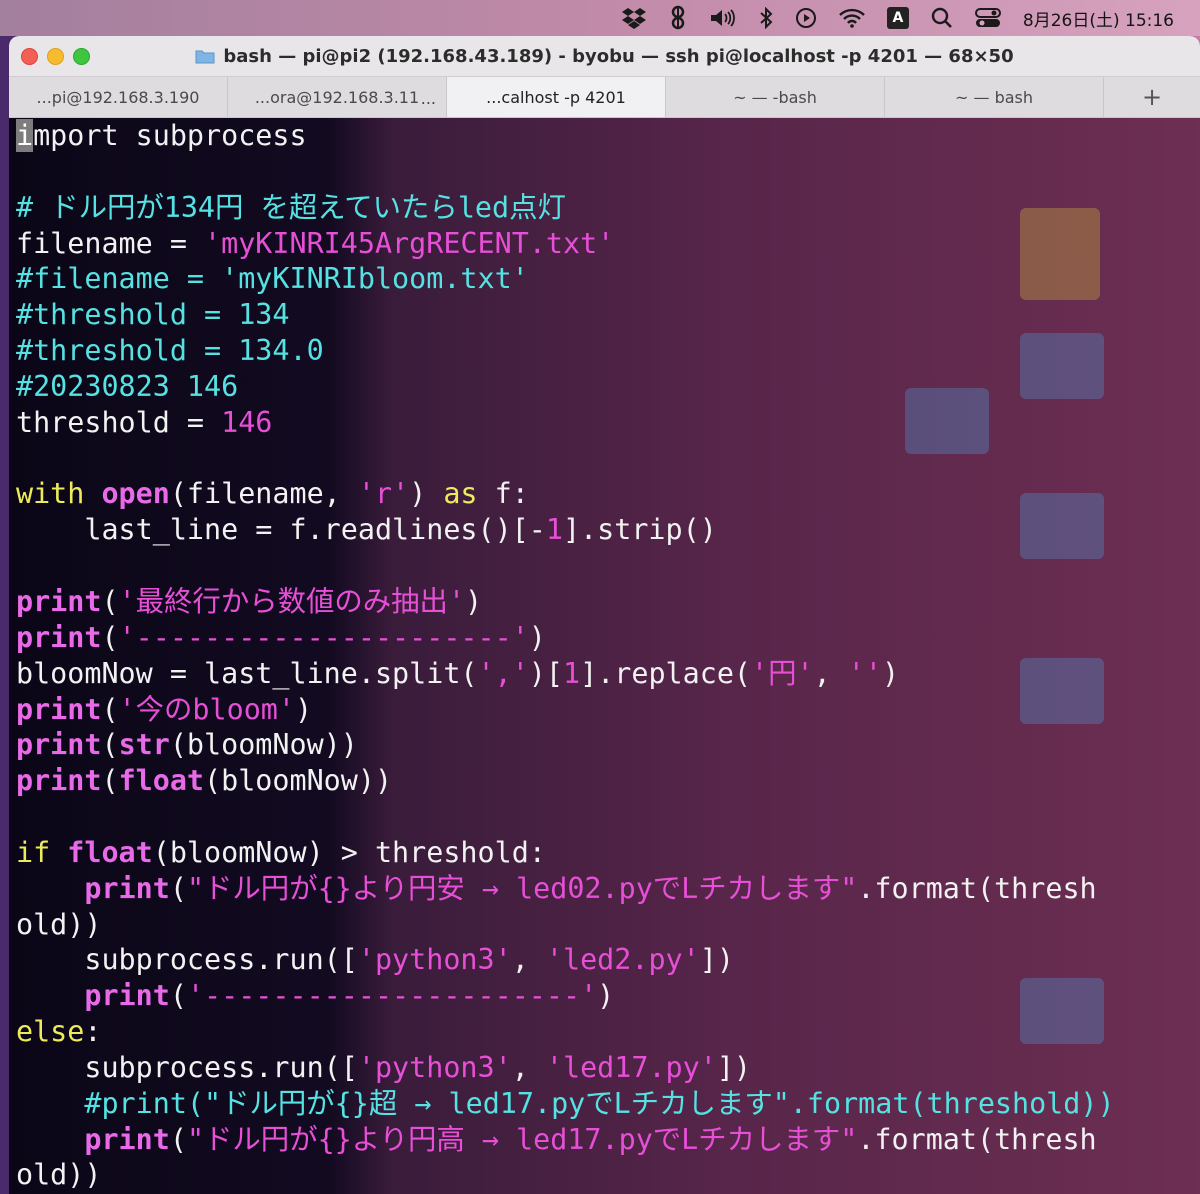 The height and width of the screenshot is (1194, 1200). Describe the element at coordinates (766, 18) in the screenshot. I see `bluetooth-icon` at that location.